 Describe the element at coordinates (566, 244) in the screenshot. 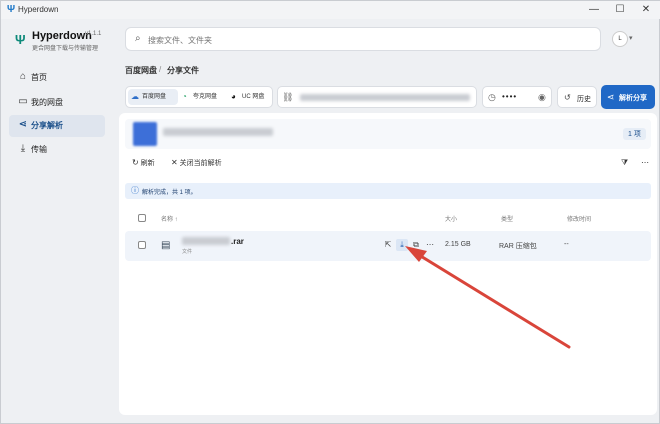

I see `file-modified: --` at that location.